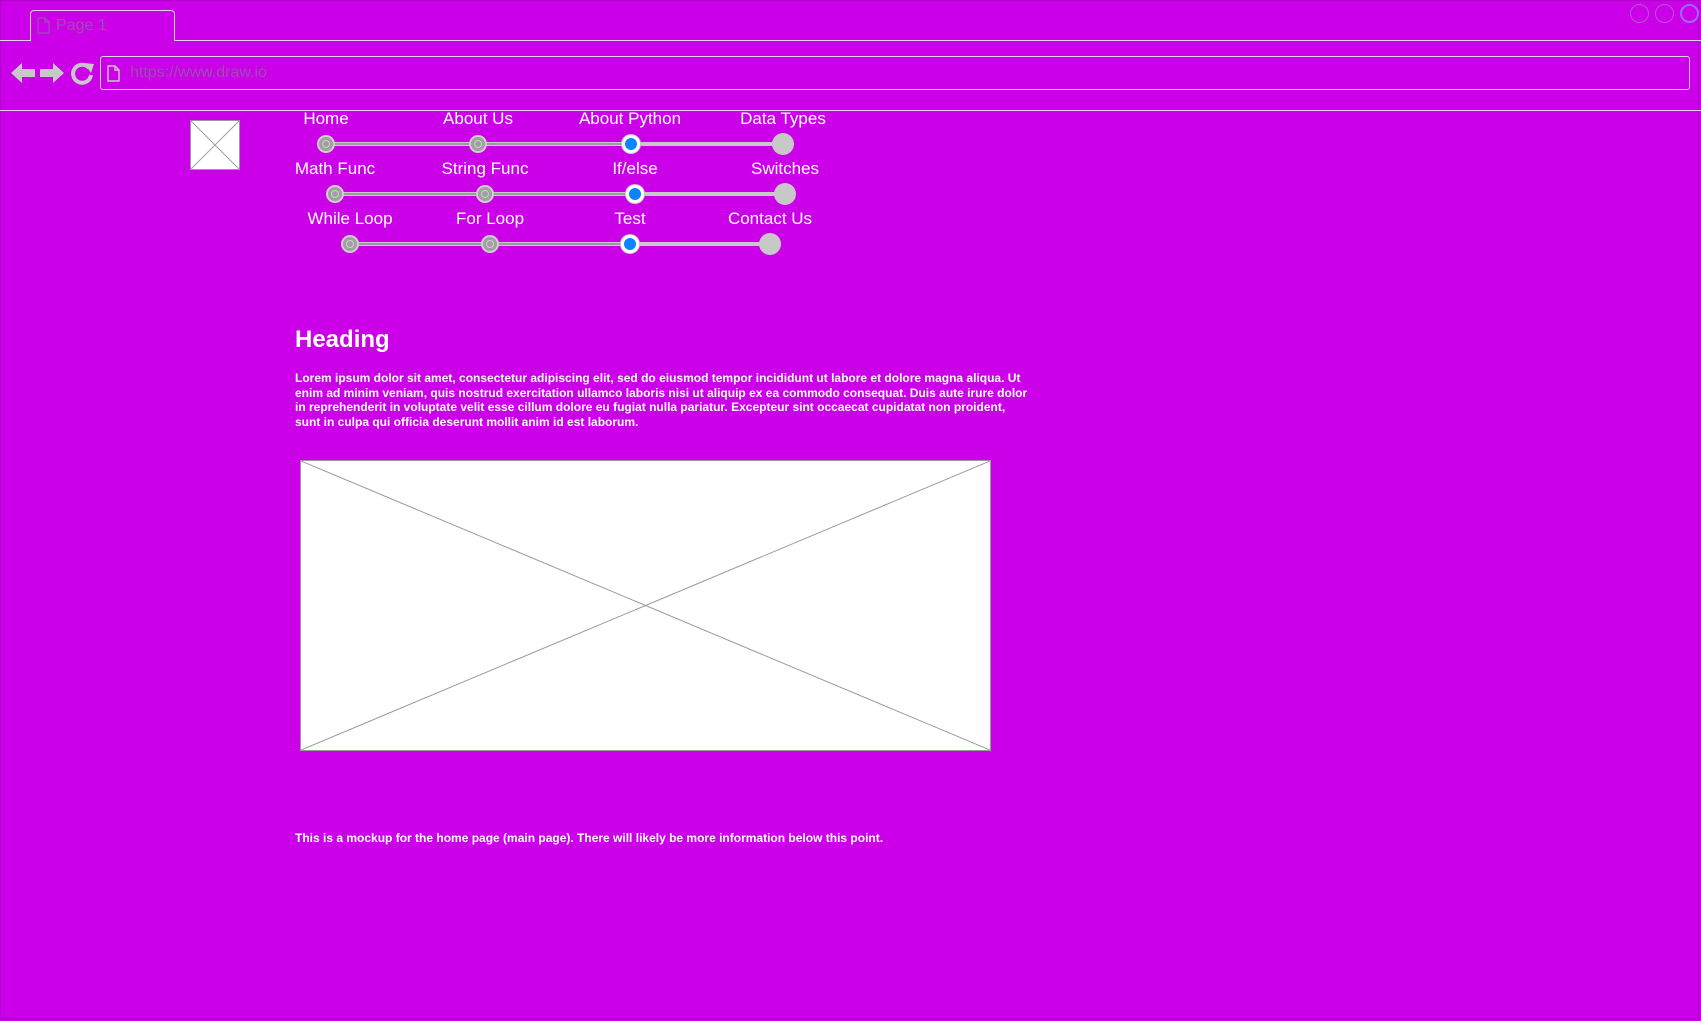 The width and height of the screenshot is (1701, 1021). What do you see at coordinates (52, 73) in the screenshot?
I see `forward-arrow-icon` at bounding box center [52, 73].